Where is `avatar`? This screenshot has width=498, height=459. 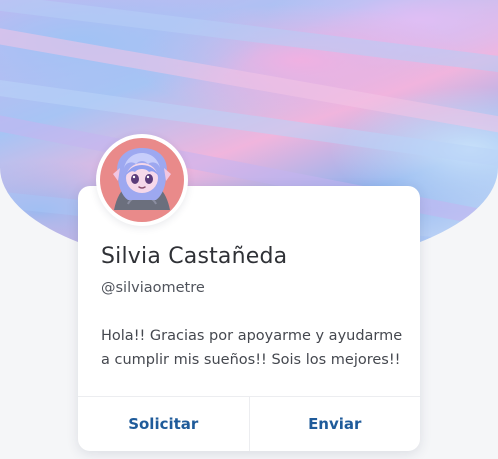
avatar is located at coordinates (142, 180).